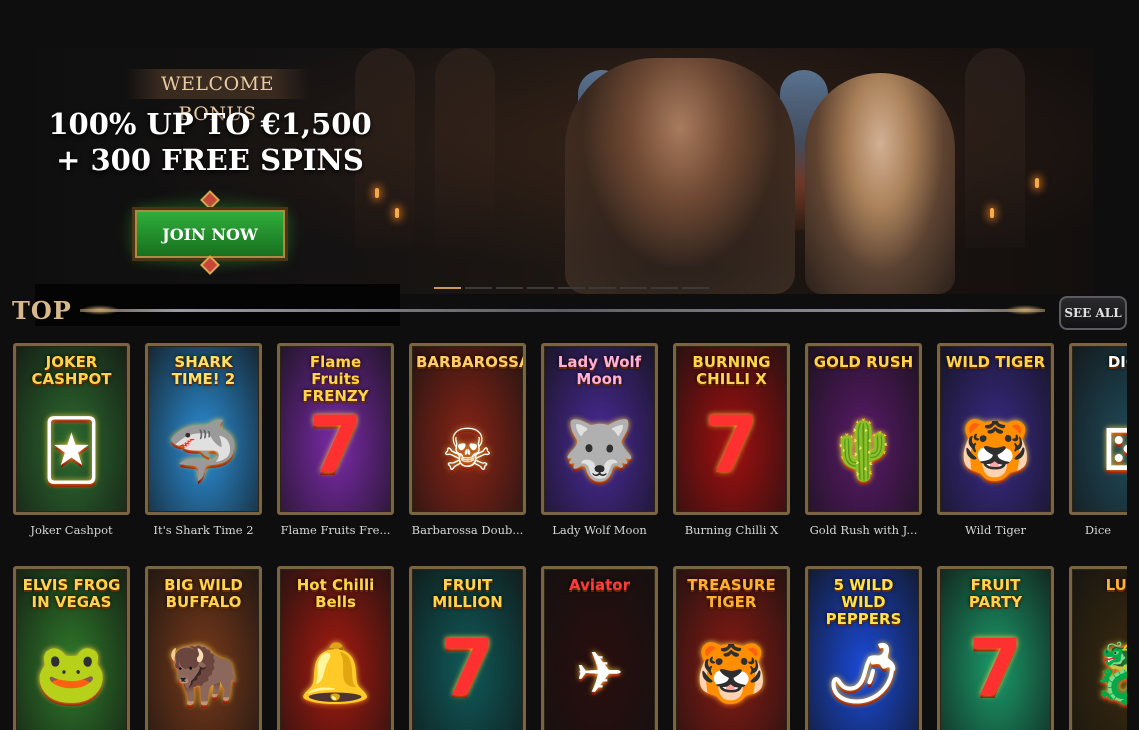  Describe the element at coordinates (210, 142) in the screenshot. I see `bonus-offer: 100% UP TO €1,500 + 300 FREE SPINS` at that location.